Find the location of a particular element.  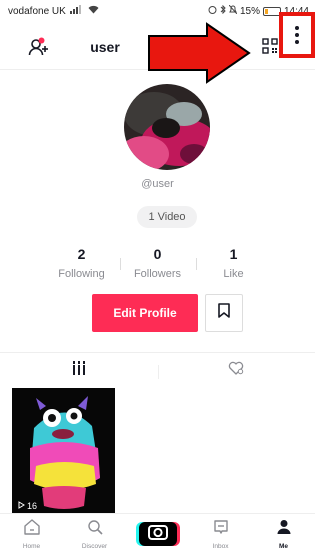

stat-label: Followers is located at coordinates (157, 274).